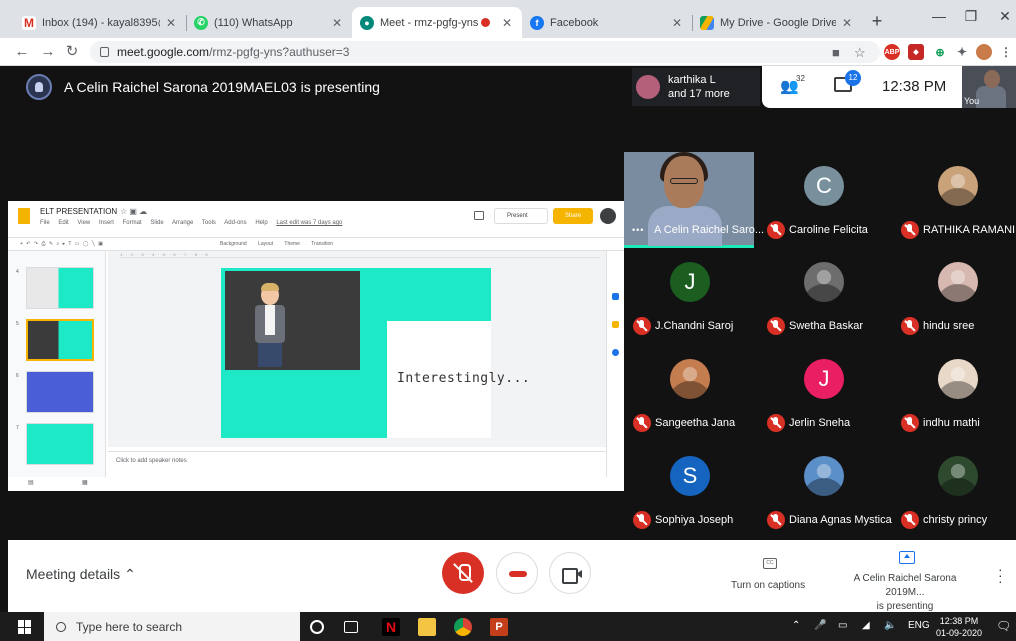 The width and height of the screenshot is (1016, 641). I want to click on layout-button: Layout, so click(266, 244).